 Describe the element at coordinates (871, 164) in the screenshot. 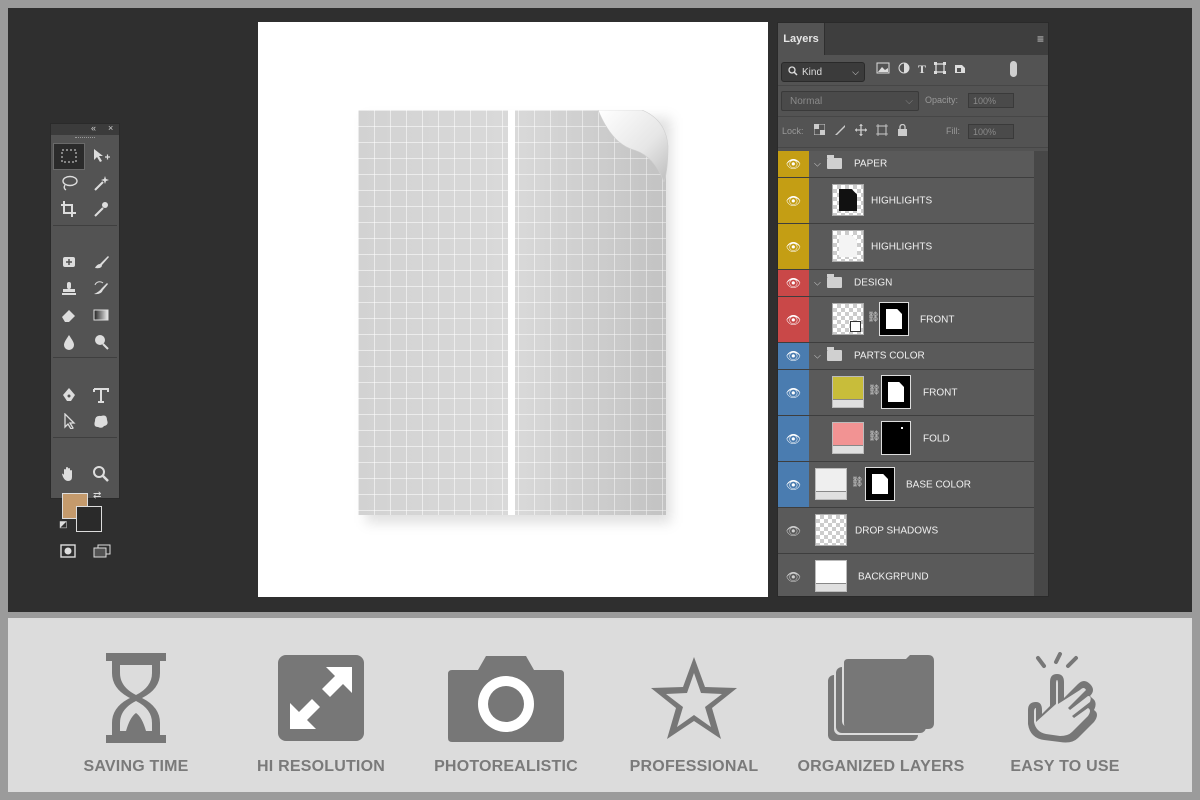

I see `layer-name: PAPER` at that location.